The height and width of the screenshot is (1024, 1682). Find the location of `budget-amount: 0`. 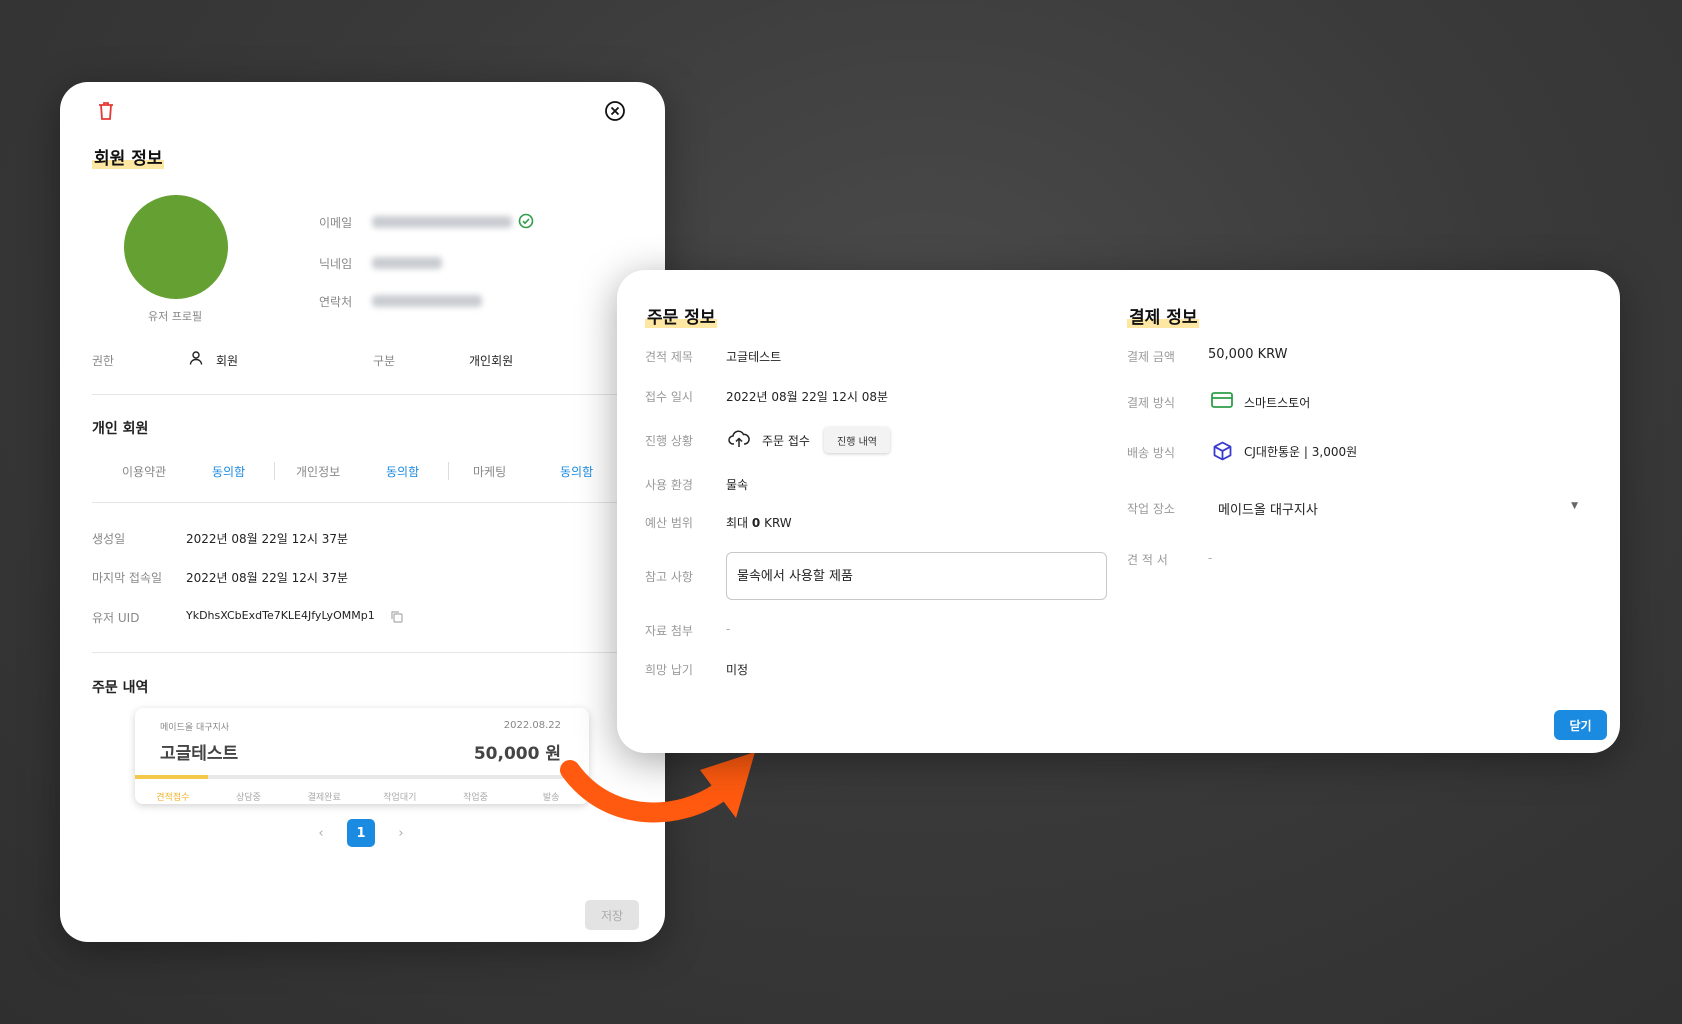

budget-amount: 0 is located at coordinates (756, 523).